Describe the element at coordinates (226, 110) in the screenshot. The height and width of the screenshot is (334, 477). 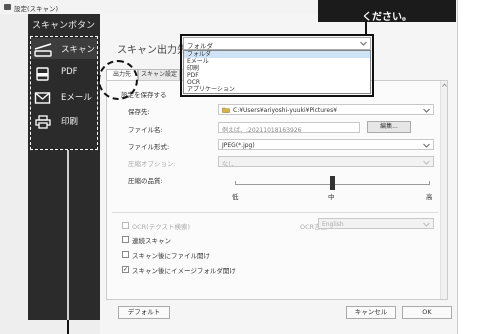
I see `folder-icon` at that location.